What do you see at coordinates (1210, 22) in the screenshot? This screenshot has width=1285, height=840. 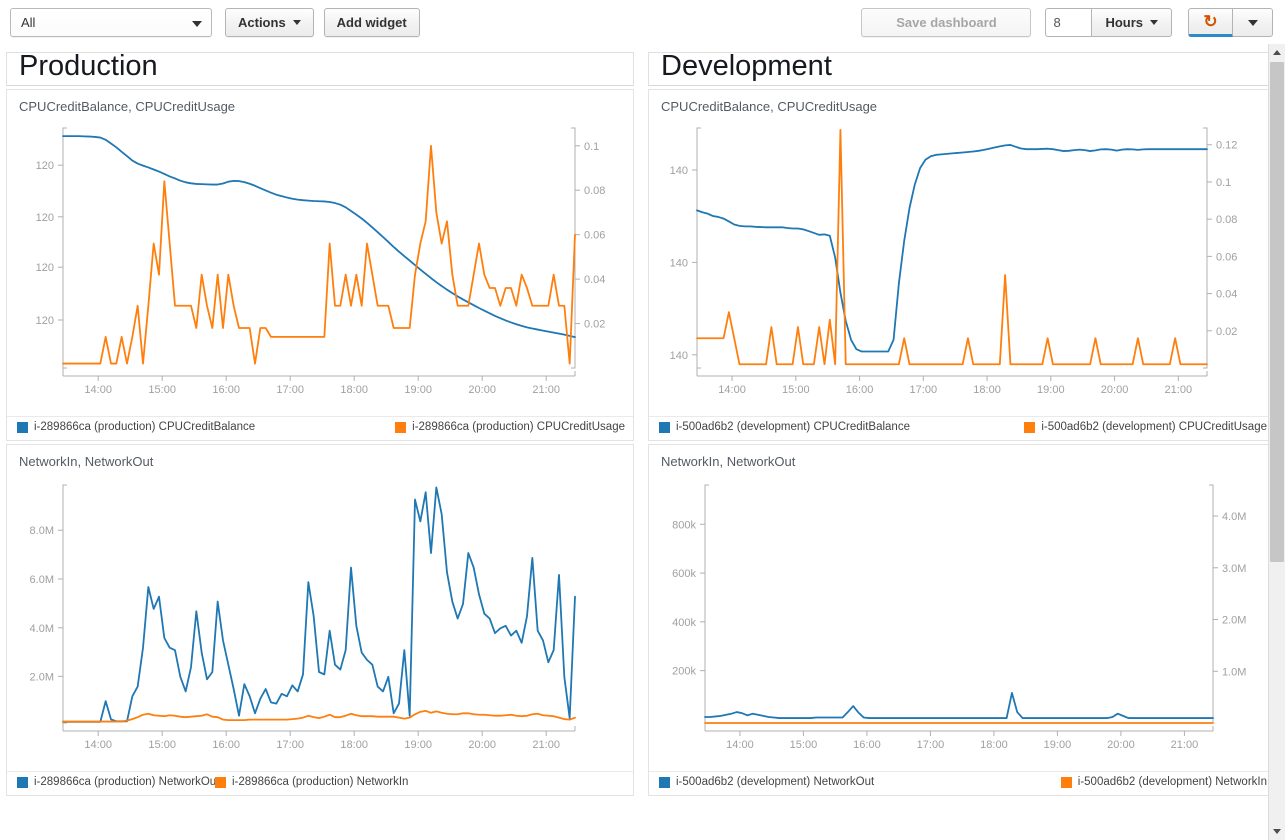 I see `refresh-button: ↻` at bounding box center [1210, 22].